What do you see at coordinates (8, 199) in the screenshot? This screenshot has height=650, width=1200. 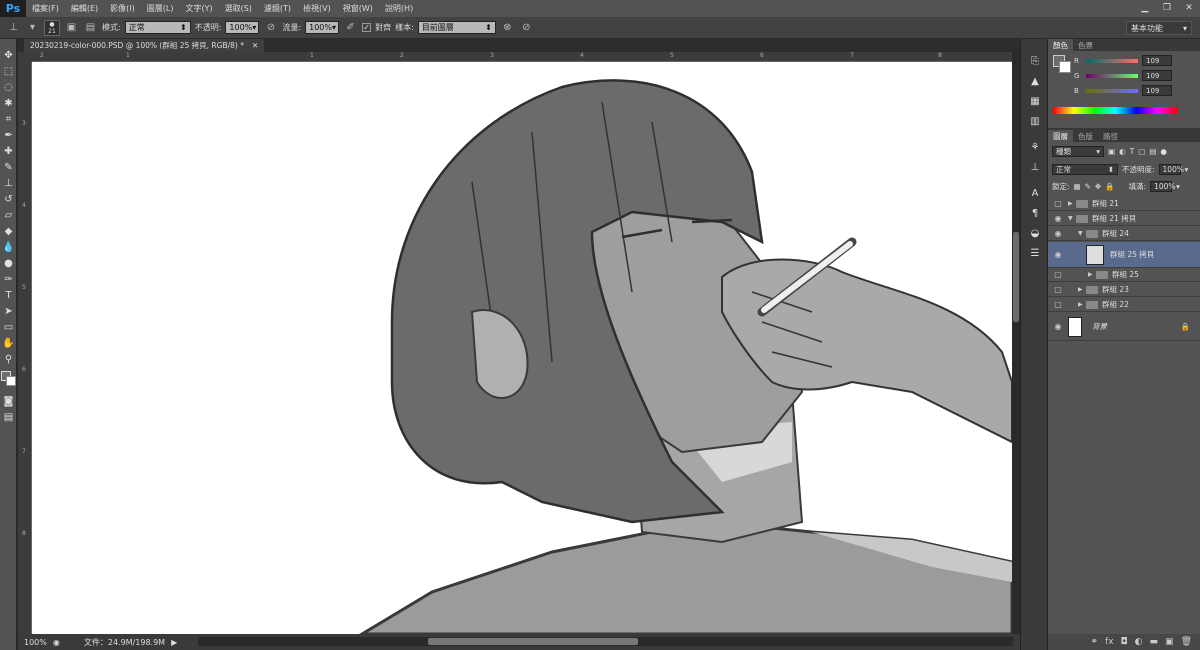 I see `history-brush-tool-icon: ↺` at bounding box center [8, 199].